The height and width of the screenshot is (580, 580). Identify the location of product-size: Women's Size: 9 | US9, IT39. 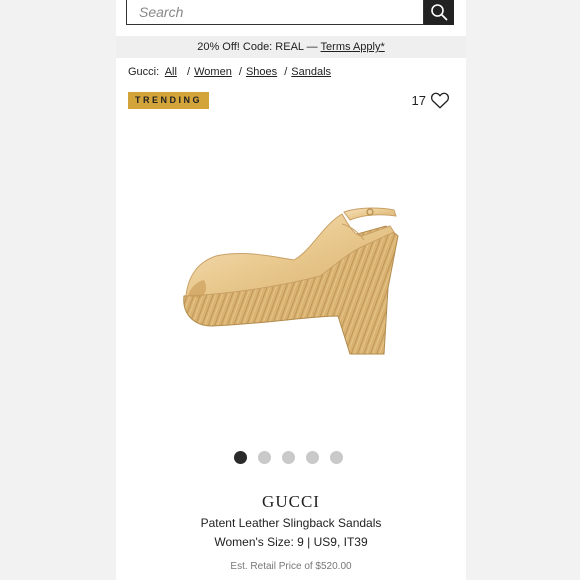
(291, 542).